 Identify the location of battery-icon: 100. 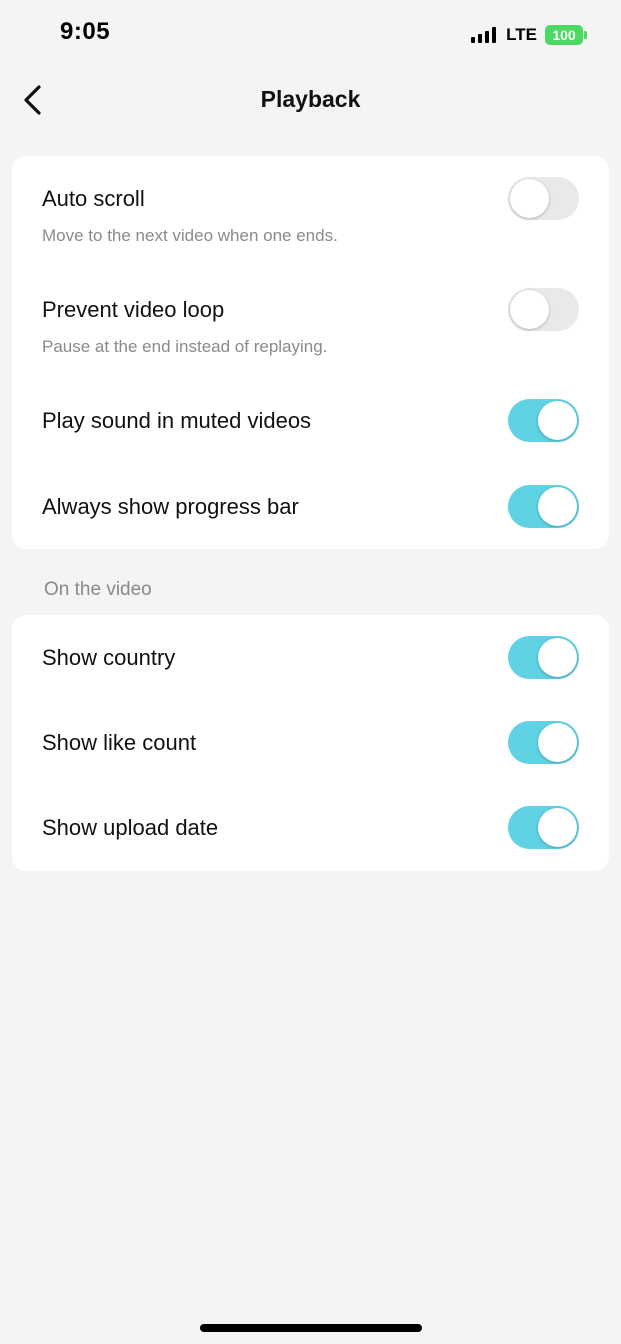
(566, 35).